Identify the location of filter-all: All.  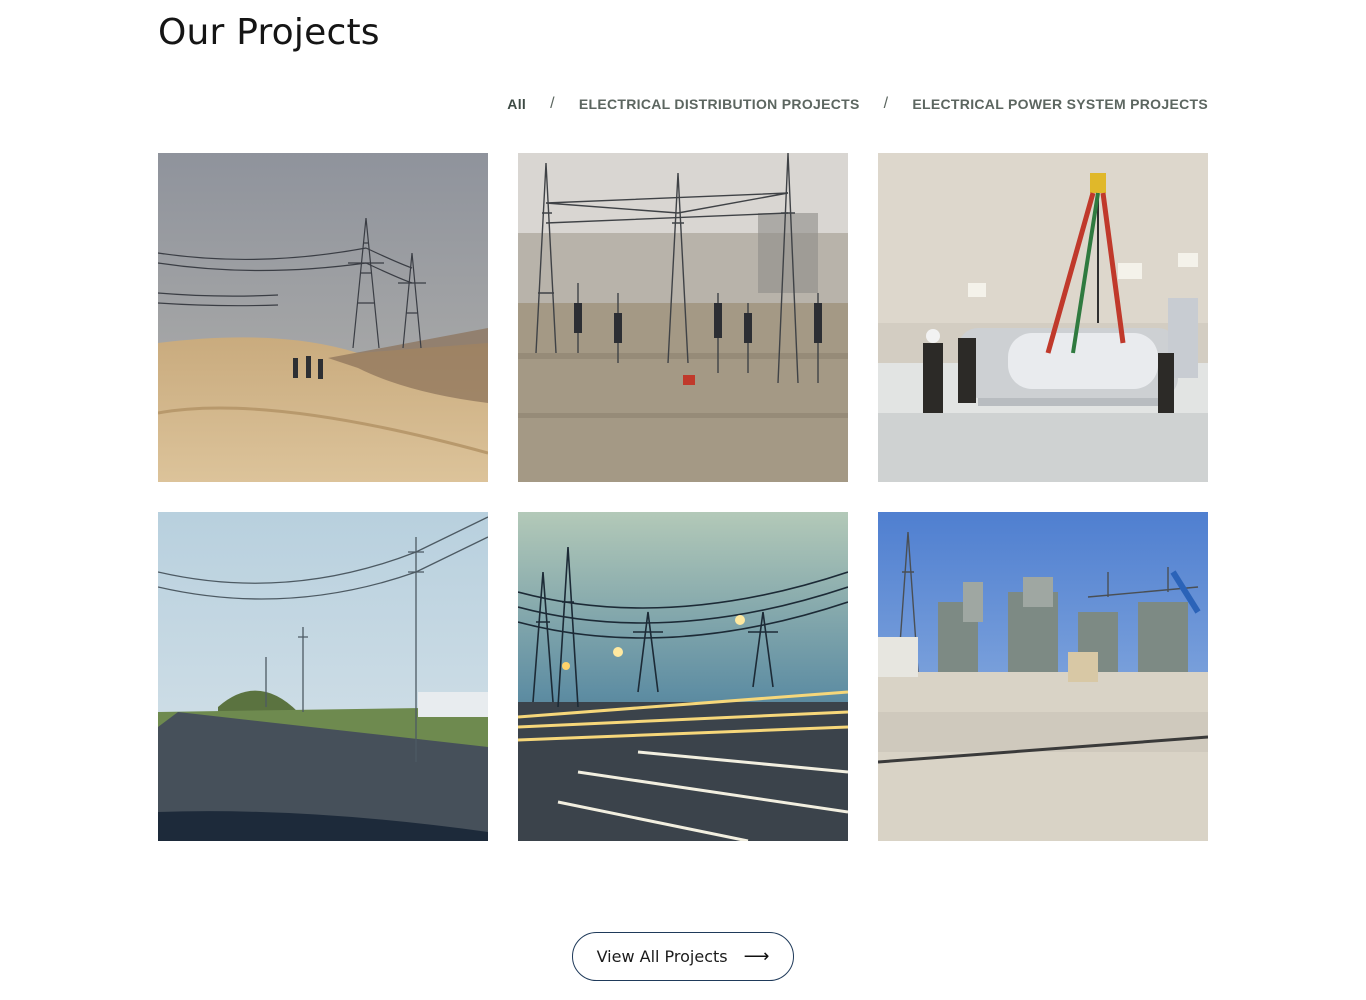
(516, 104).